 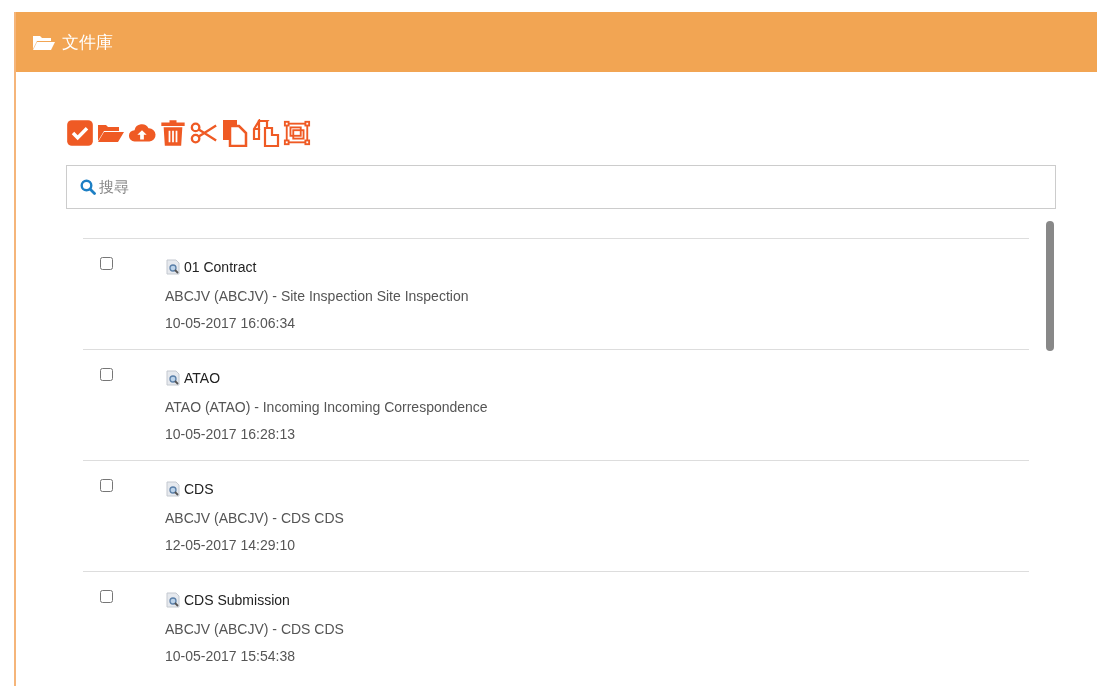 What do you see at coordinates (44, 42) in the screenshot?
I see `folder-icon` at bounding box center [44, 42].